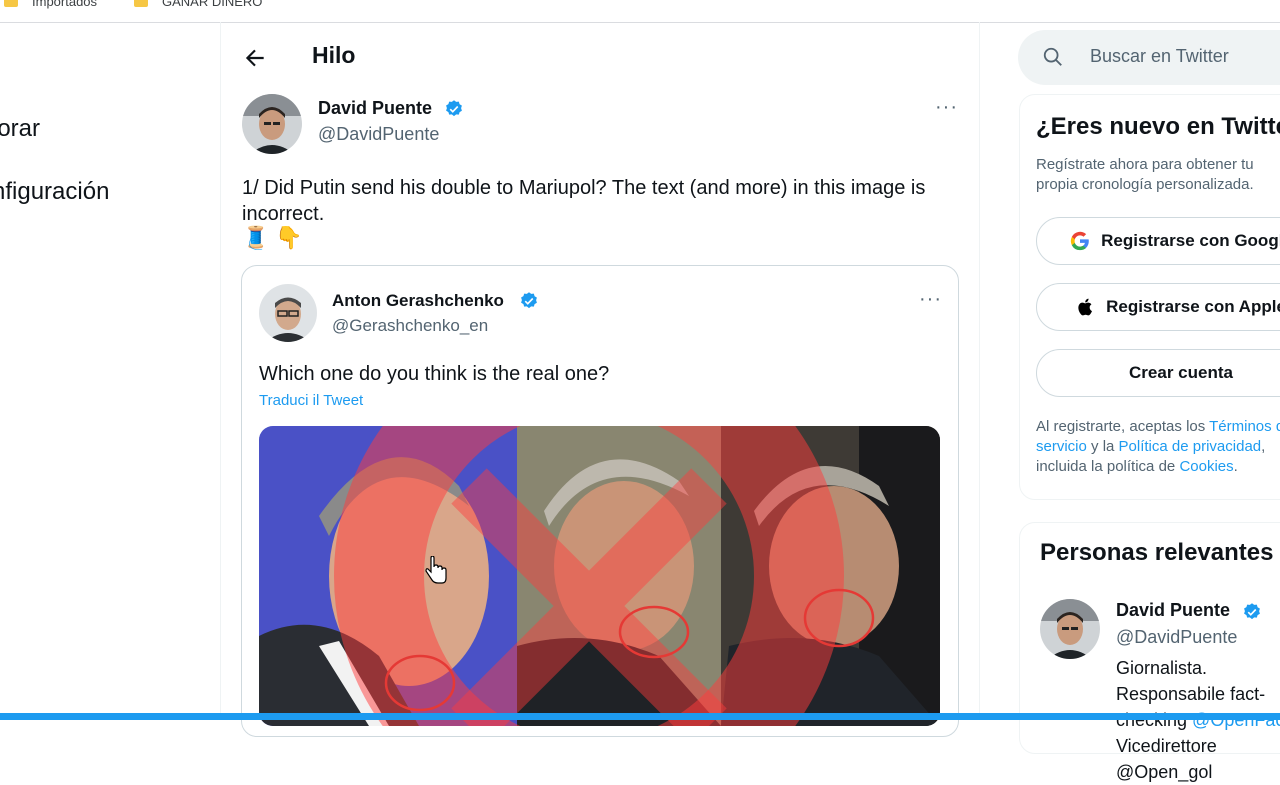 The image size is (1280, 785). What do you see at coordinates (198, 4) in the screenshot?
I see `bookmark-ganar-dinero: GANAR DINERO` at bounding box center [198, 4].